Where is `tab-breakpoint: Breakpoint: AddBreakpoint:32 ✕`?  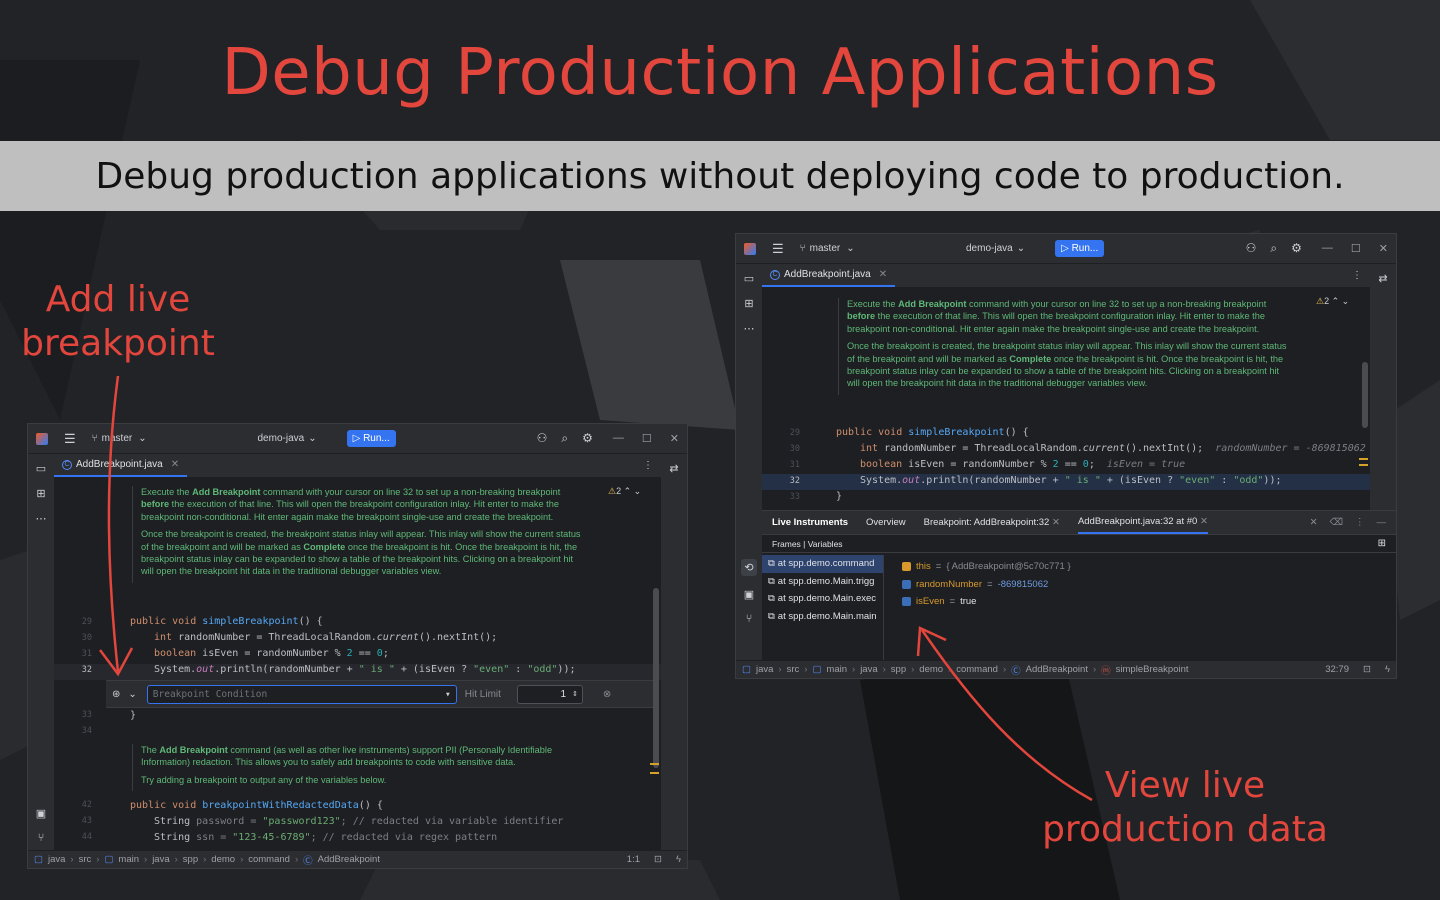 tab-breakpoint: Breakpoint: AddBreakpoint:32 ✕ is located at coordinates (992, 522).